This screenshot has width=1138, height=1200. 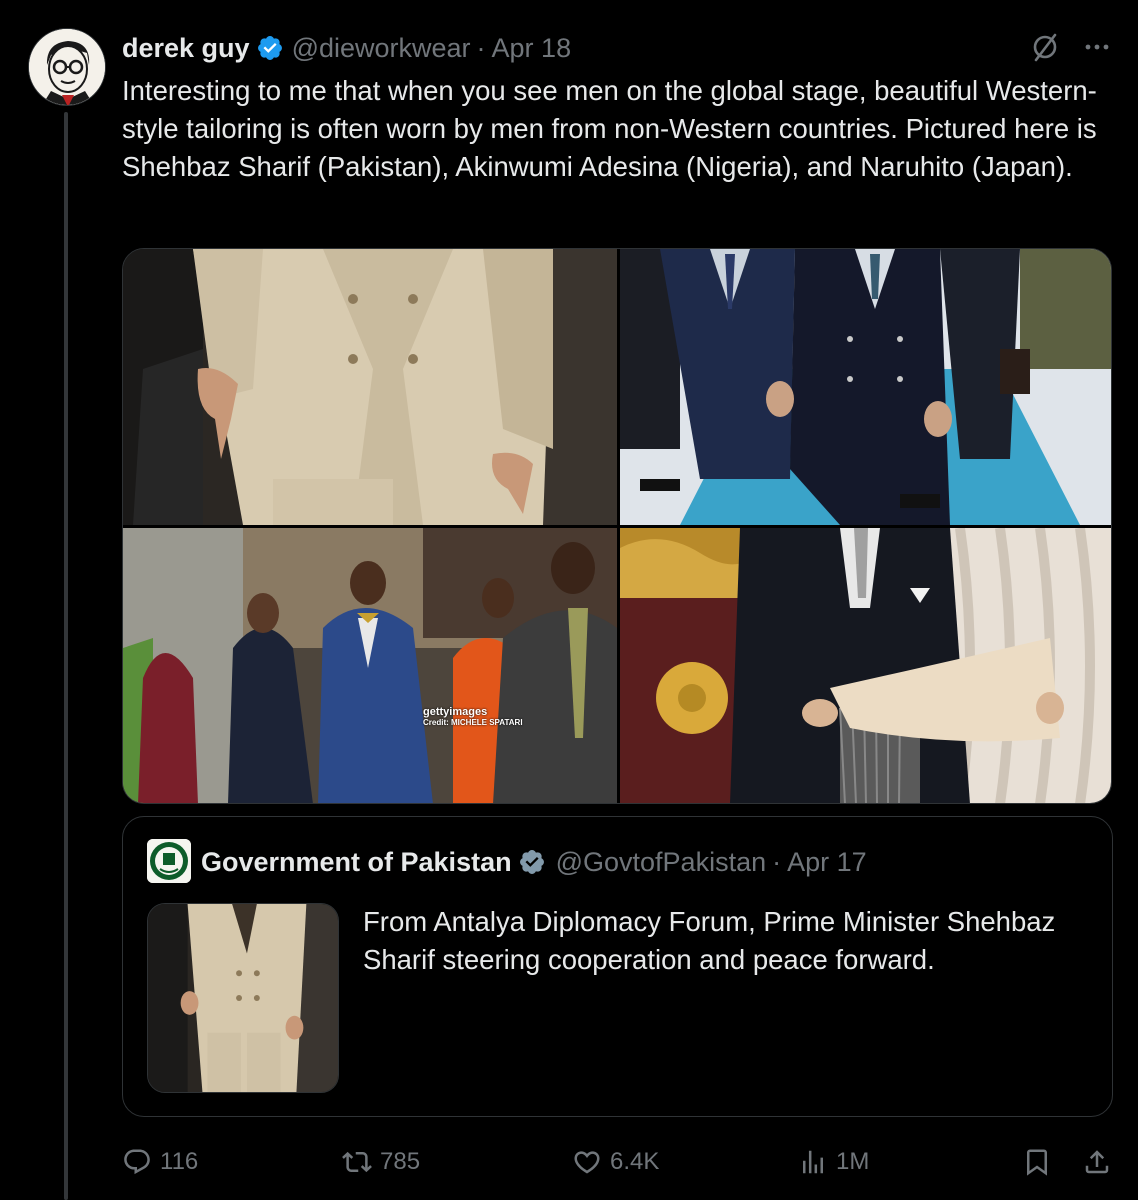 I want to click on getty-watermark: gettyimages Credit: MICHELE SPATARI, so click(x=473, y=716).